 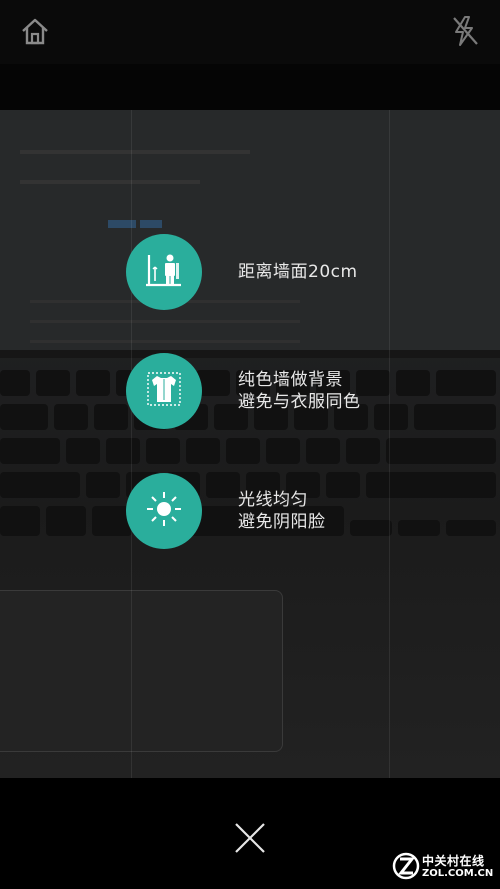 I want to click on shirt-icon, so click(x=164, y=391).